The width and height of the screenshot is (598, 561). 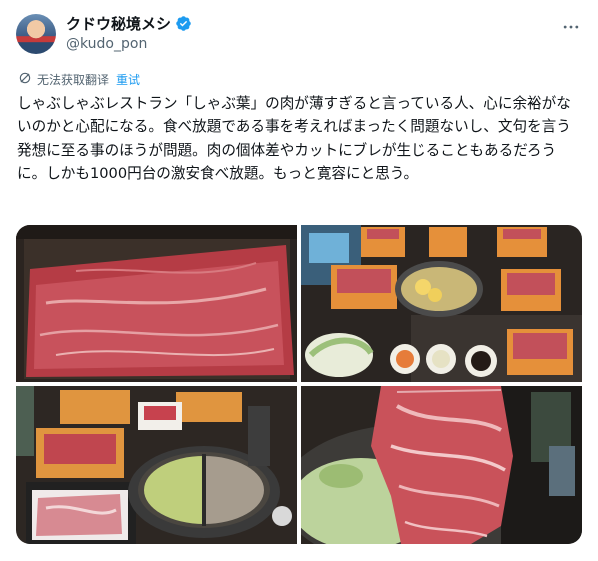 I want to click on author-name-row: クドウ秘境メシ, so click(x=129, y=23).